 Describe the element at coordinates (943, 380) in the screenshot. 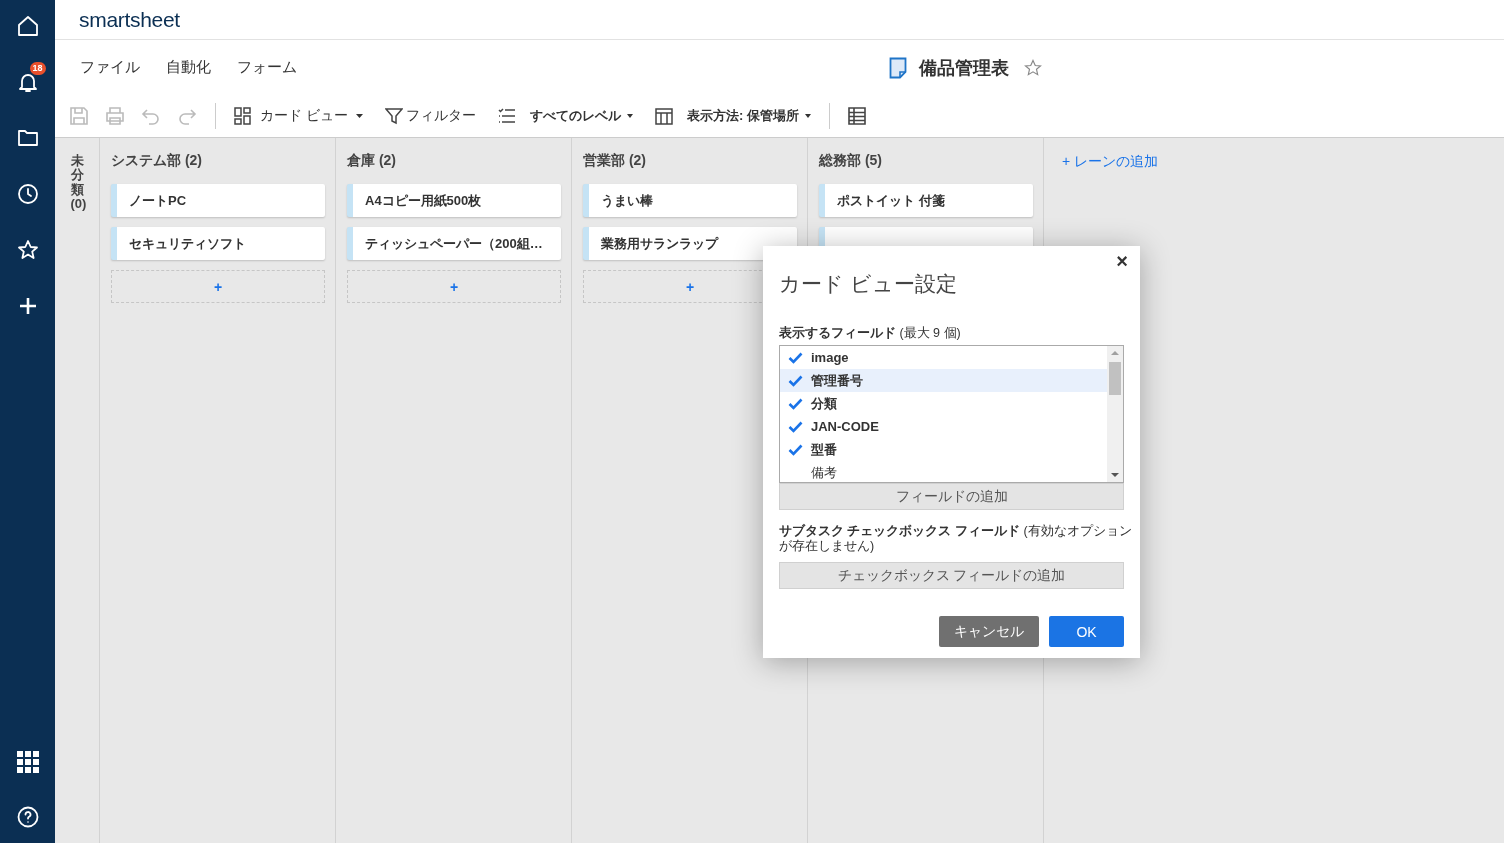

I see `field-list-item: 管理番号` at that location.